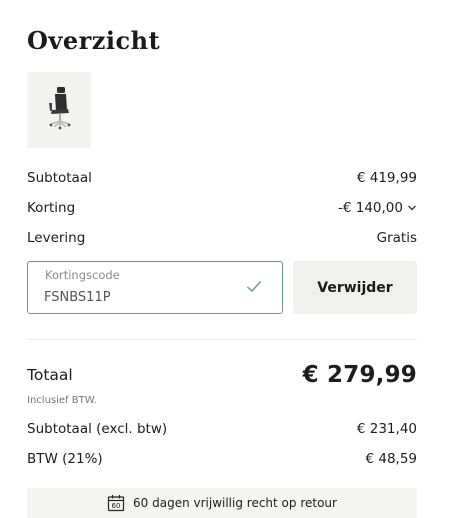 The image size is (475, 518). What do you see at coordinates (370, 208) in the screenshot?
I see `discount-value: -€ 140,00` at bounding box center [370, 208].